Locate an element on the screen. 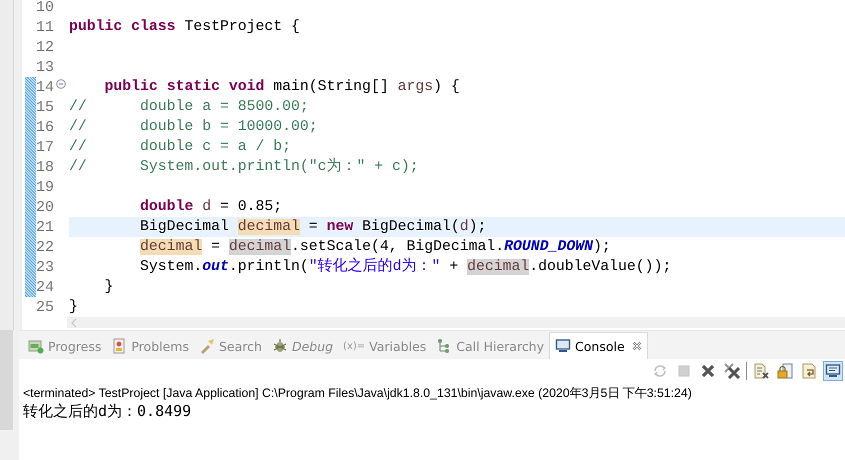  line-number: 11 is located at coordinates (46, 27).